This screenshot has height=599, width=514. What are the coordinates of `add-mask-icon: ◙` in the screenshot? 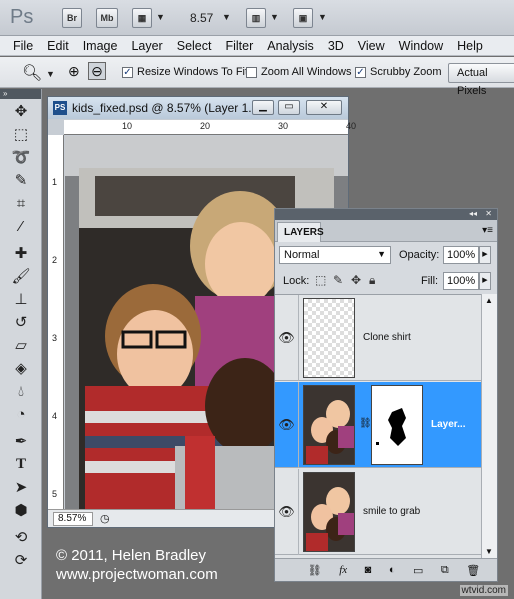 It's located at (368, 570).